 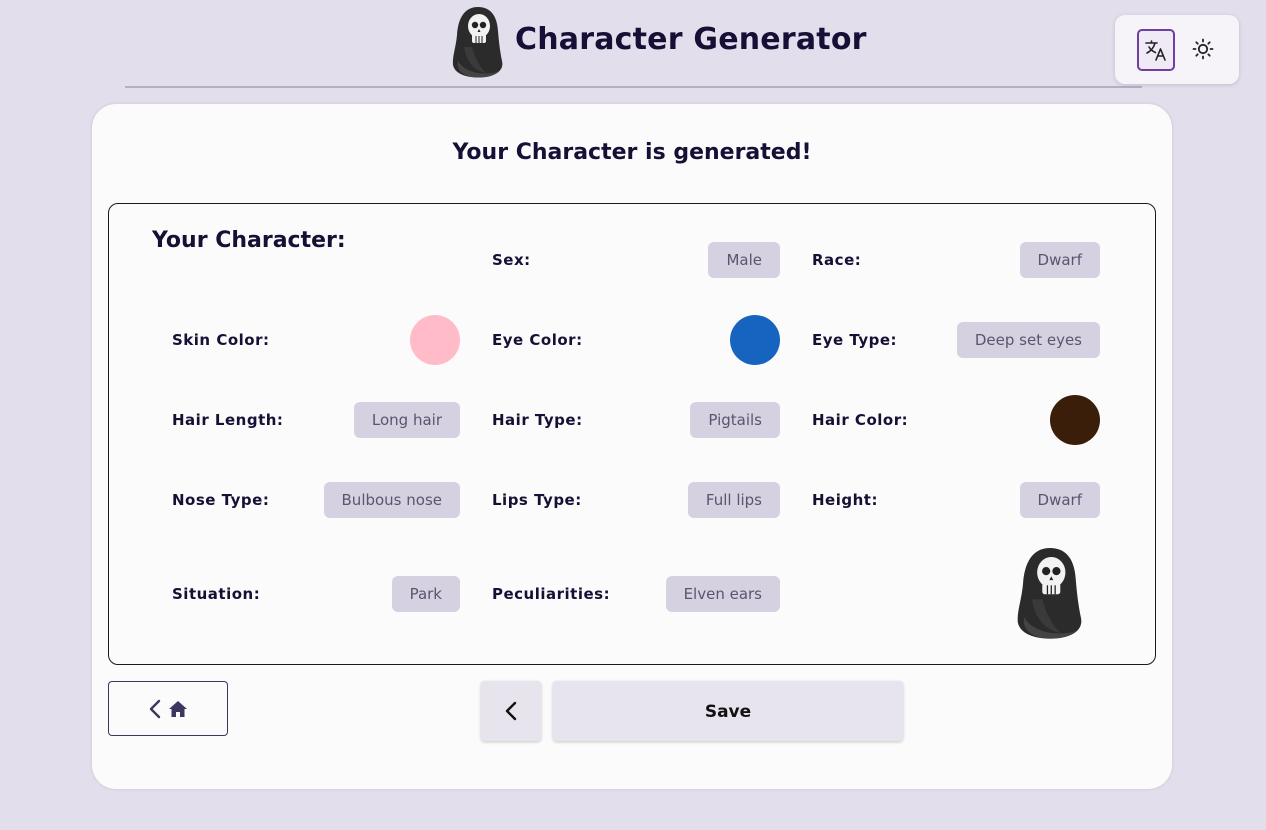 I want to click on back-button, so click(x=511, y=711).